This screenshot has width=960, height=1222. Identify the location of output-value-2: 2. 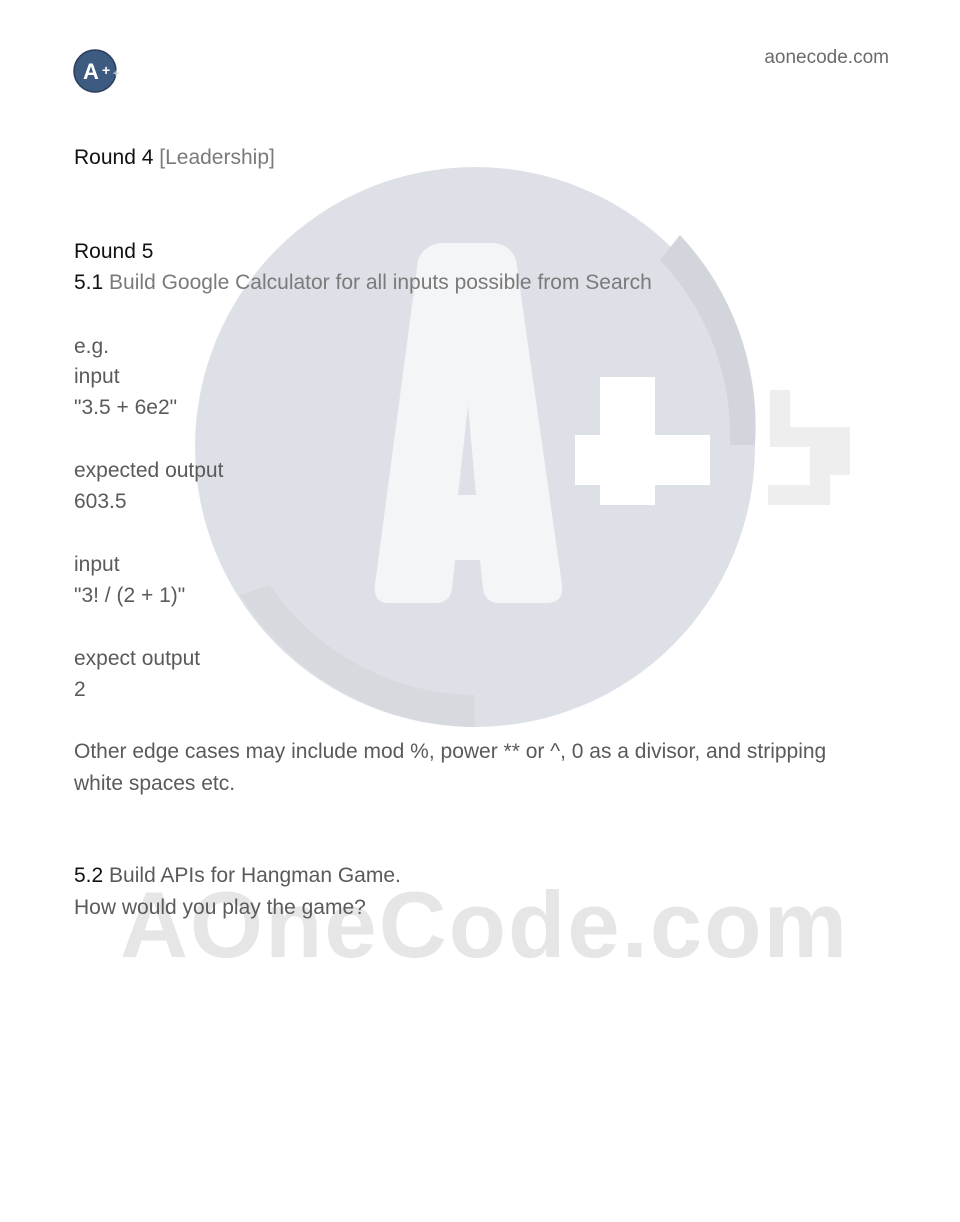
(80, 689).